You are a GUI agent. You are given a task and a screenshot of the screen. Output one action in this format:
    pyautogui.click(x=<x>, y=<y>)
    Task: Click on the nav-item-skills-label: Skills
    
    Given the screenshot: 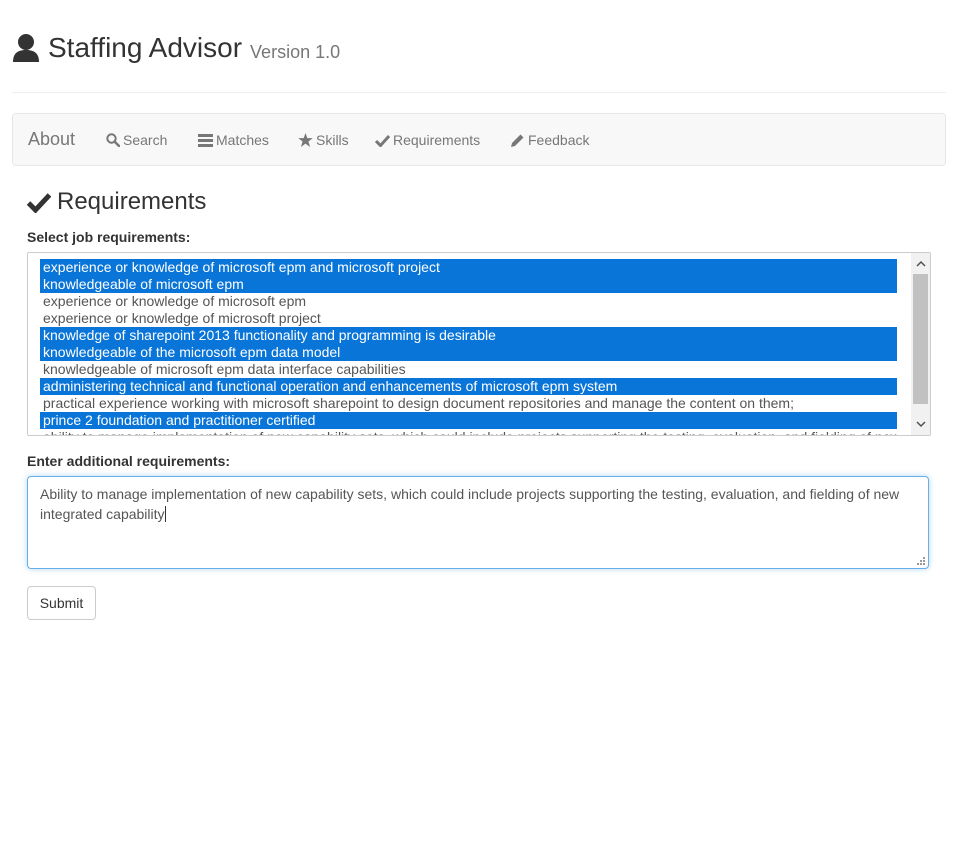 What is the action you would take?
    pyautogui.click(x=332, y=140)
    